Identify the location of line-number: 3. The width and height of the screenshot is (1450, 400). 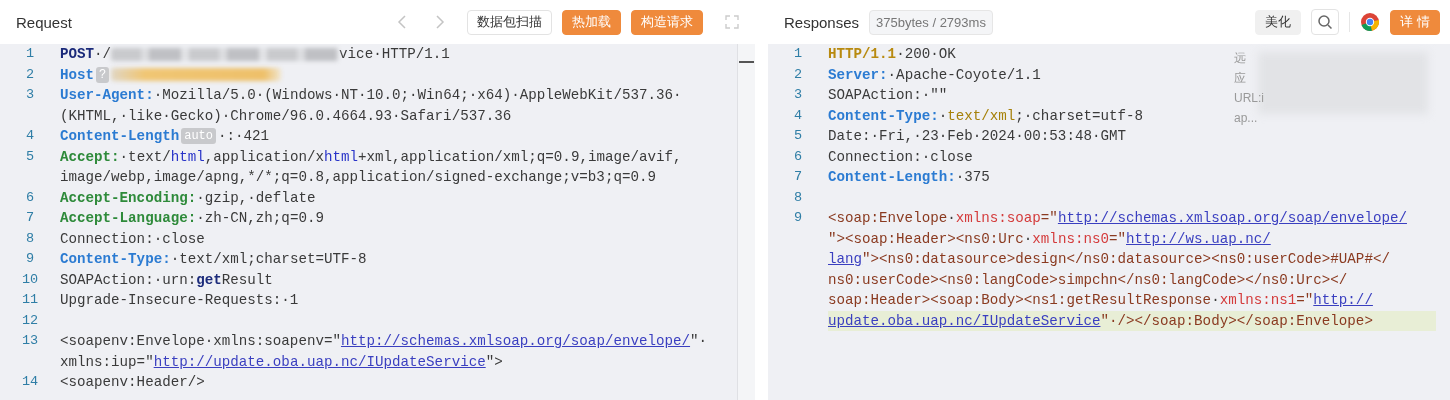
(798, 95).